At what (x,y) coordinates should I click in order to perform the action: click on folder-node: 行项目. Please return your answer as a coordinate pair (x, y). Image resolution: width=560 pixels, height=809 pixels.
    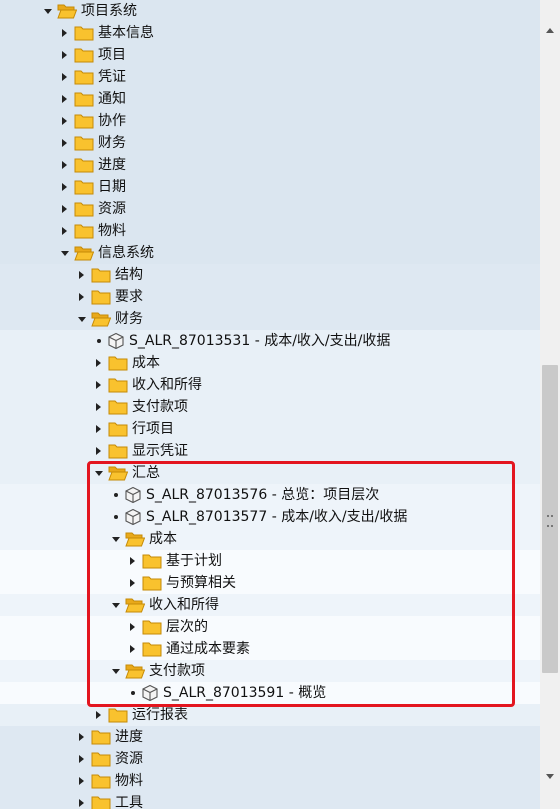
    Looking at the image, I should click on (270, 429).